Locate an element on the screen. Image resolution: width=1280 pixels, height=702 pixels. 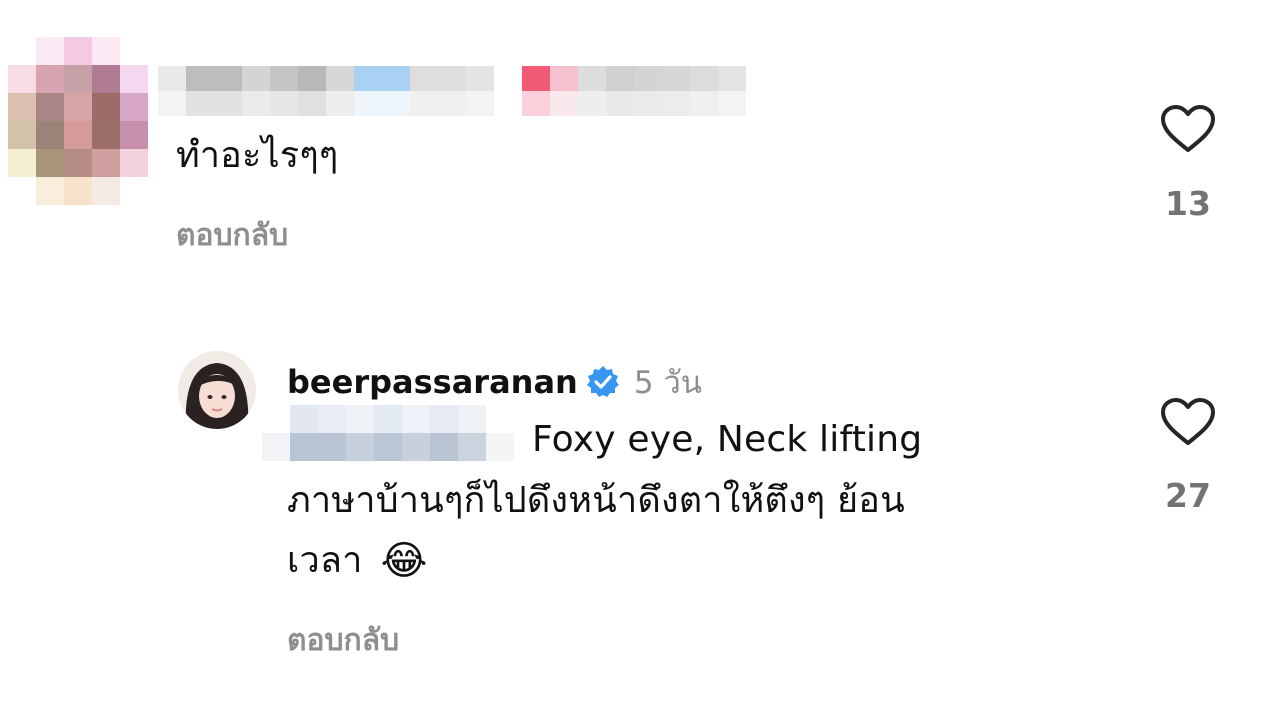
comment-text-line1: Foxy eye, Neck lifting is located at coordinates (727, 439).